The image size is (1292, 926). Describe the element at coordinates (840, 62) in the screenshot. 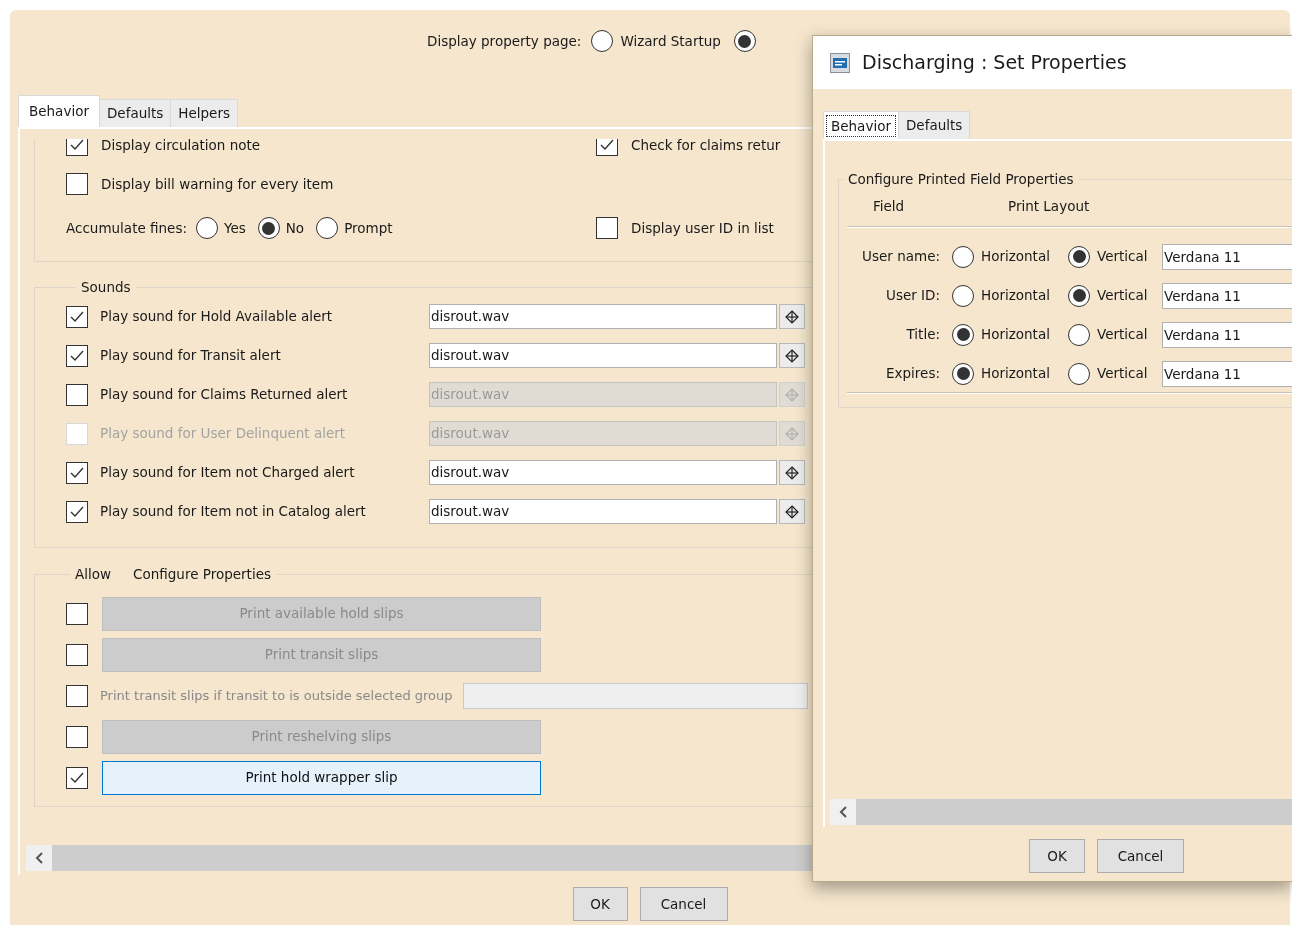

I see `app-icon` at that location.